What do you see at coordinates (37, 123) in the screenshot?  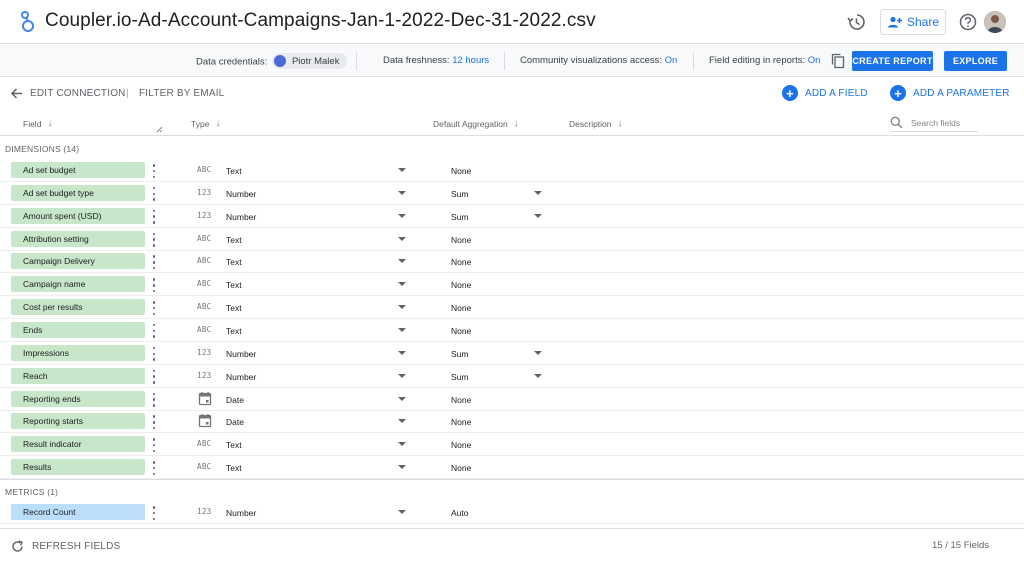 I see `column-field: Field ↓` at bounding box center [37, 123].